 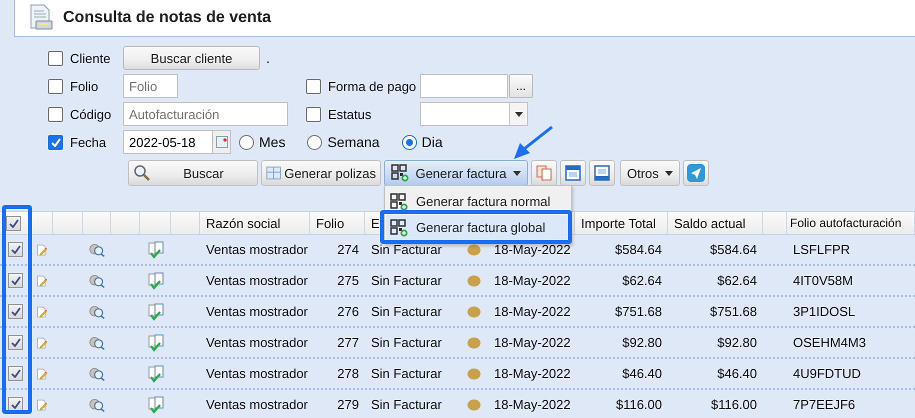 I want to click on calendar-icon, so click(x=222, y=142).